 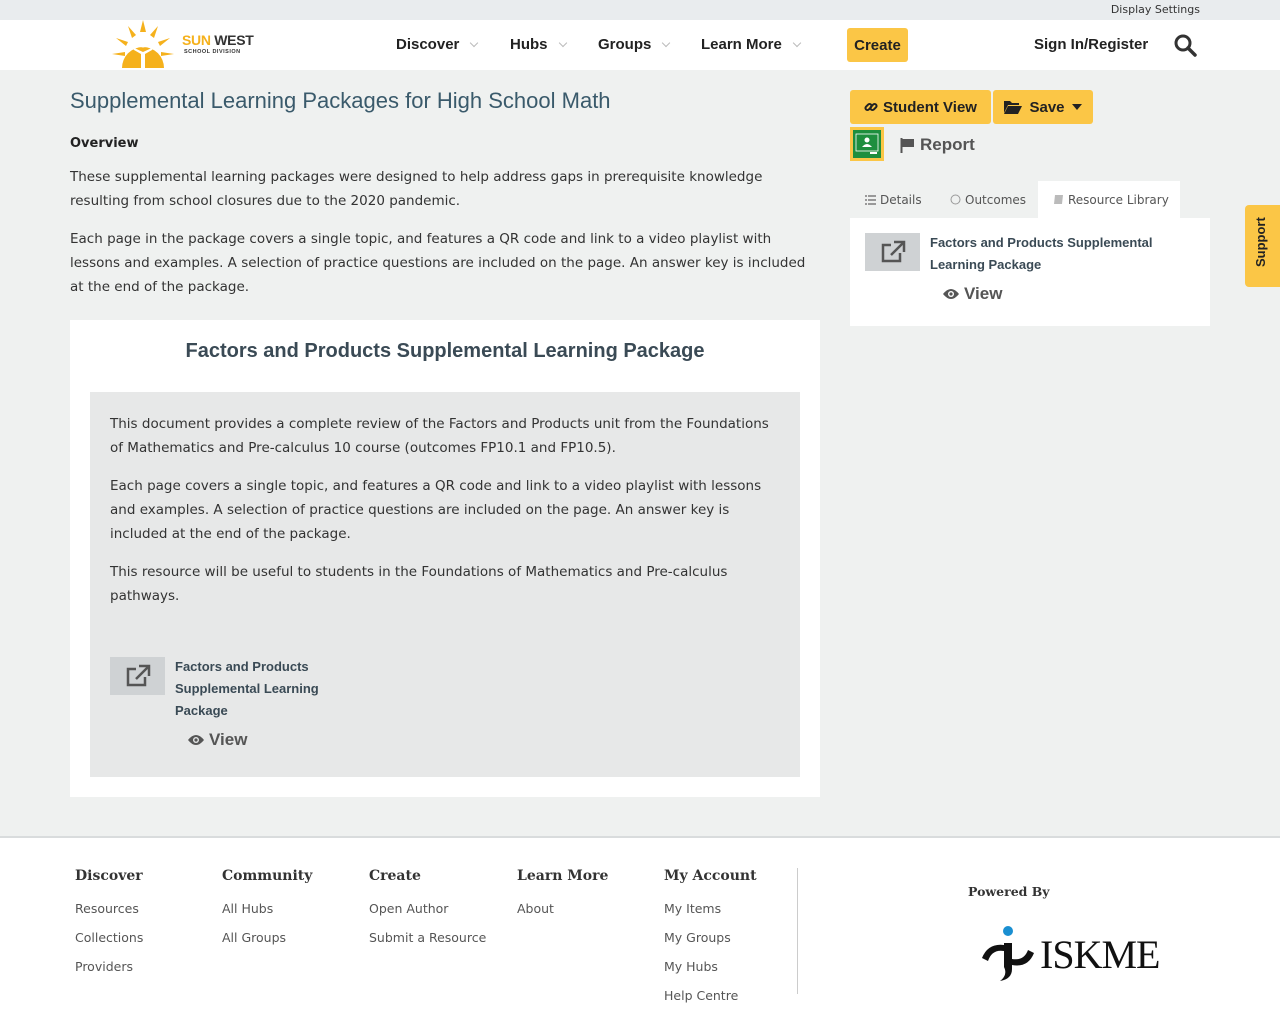 I want to click on footer-link-open-author: Open Author, so click(x=427, y=908).